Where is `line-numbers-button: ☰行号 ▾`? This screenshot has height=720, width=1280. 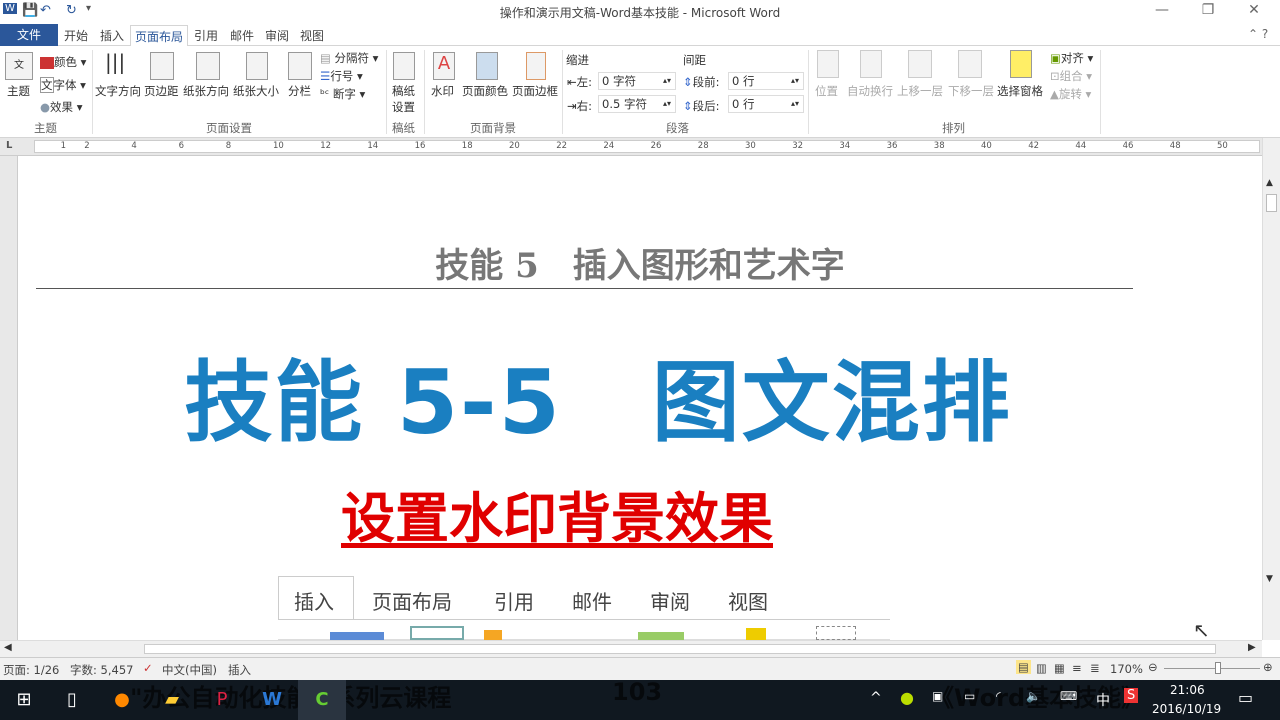
line-numbers-button: ☰行号 ▾ is located at coordinates (341, 76).